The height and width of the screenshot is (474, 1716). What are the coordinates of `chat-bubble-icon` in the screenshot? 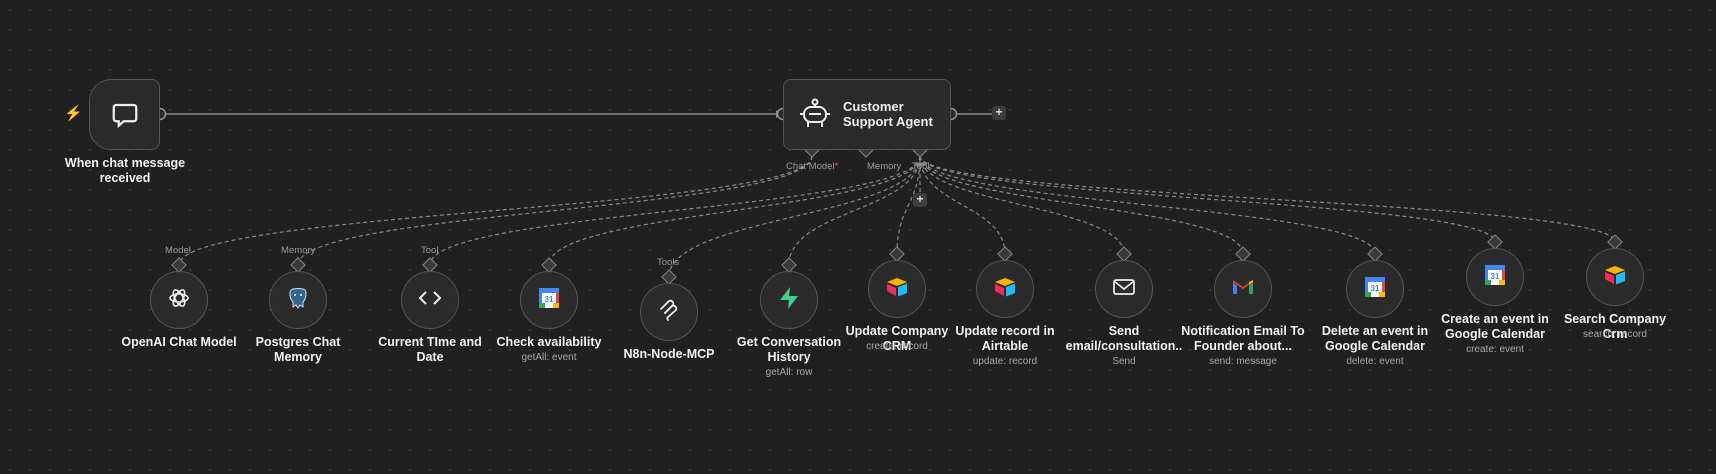 It's located at (124, 115).